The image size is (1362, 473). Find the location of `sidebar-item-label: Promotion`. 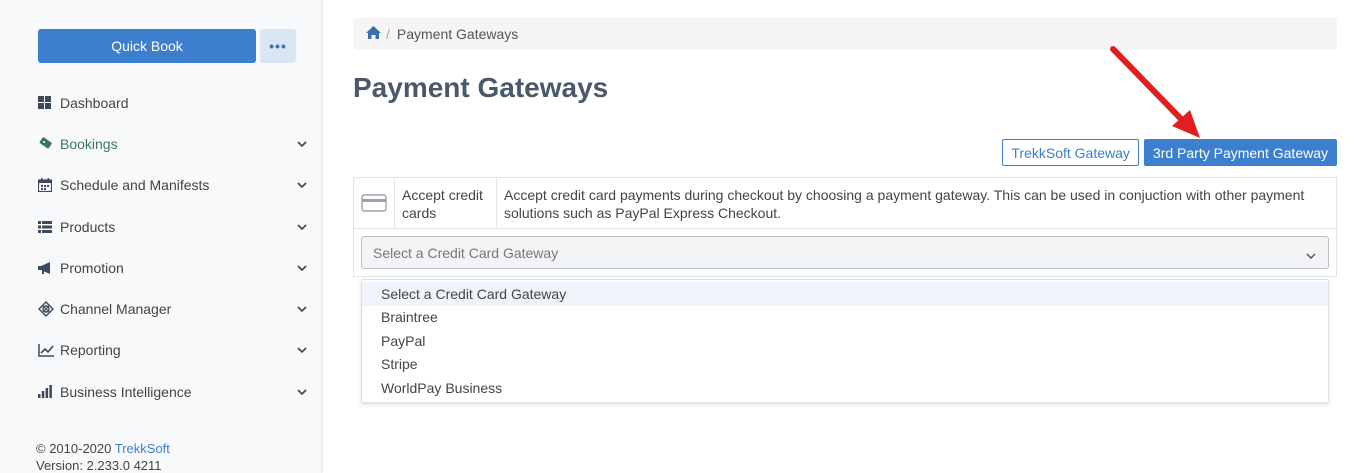

sidebar-item-label: Promotion is located at coordinates (92, 267).